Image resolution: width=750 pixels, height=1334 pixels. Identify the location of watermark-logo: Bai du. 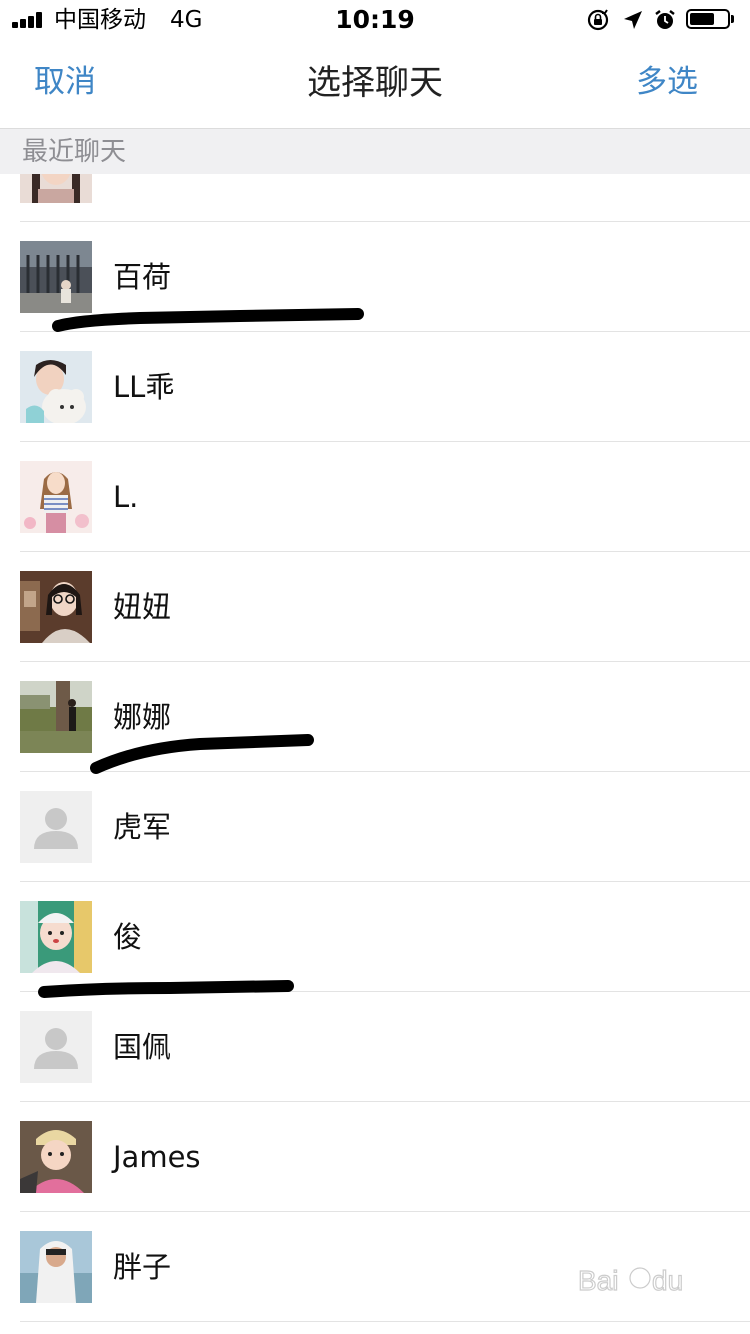
(647, 1287).